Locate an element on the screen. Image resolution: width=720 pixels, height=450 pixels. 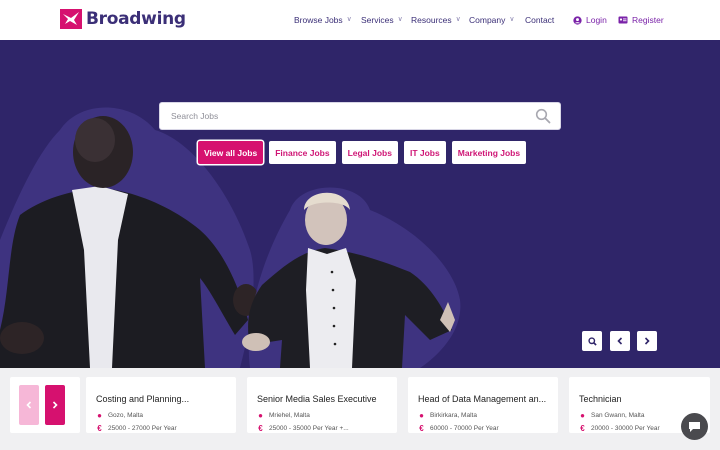
chat-bubble-icon is located at coordinates (694, 426).